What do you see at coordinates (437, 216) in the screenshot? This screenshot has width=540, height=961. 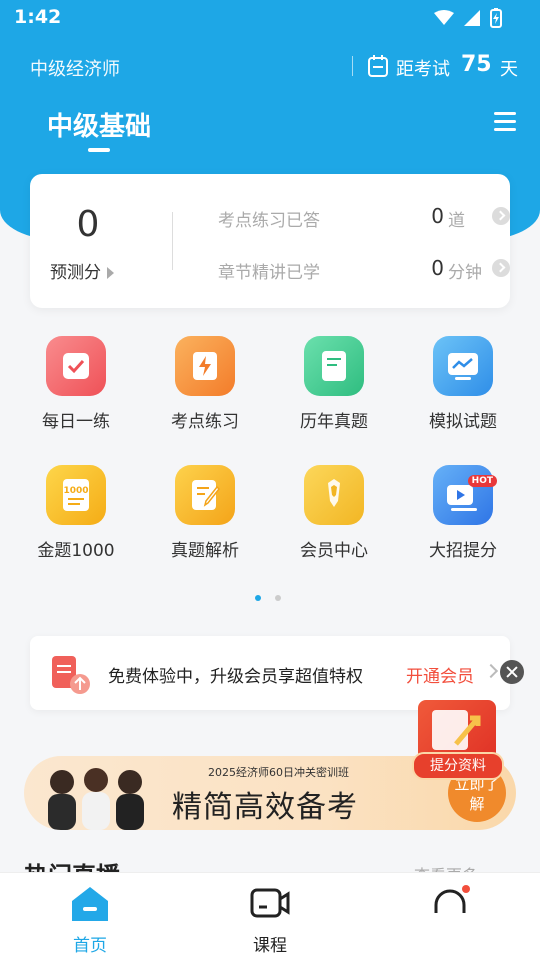 I see `practice-stat-value: 0` at bounding box center [437, 216].